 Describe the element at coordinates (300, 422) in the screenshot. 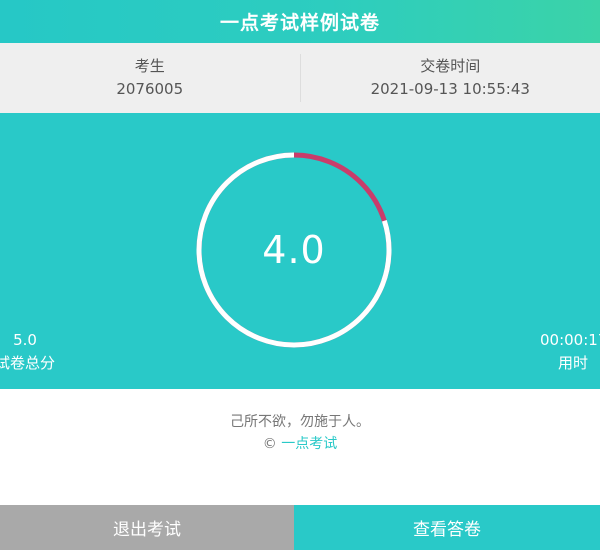

I see `motto-text: 己所不欲，勿施于人。` at that location.